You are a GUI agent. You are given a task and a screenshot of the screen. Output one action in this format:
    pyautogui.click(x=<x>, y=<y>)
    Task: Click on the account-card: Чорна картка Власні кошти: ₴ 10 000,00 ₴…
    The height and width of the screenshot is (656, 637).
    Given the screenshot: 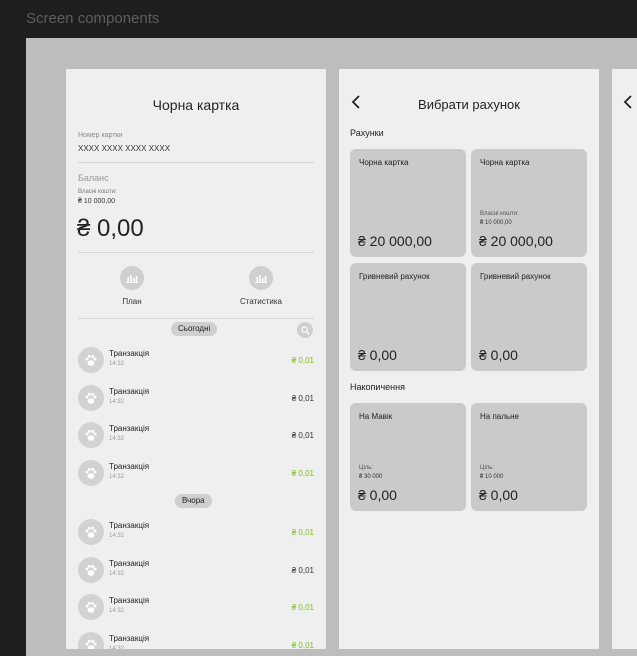 What is the action you would take?
    pyautogui.click(x=529, y=203)
    